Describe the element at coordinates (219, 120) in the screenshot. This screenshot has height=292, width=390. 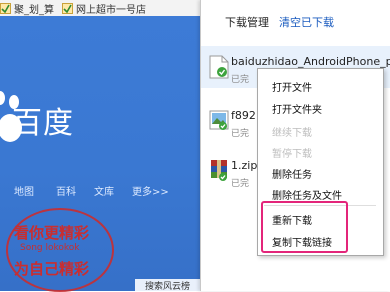
I see `image-file-icon` at that location.